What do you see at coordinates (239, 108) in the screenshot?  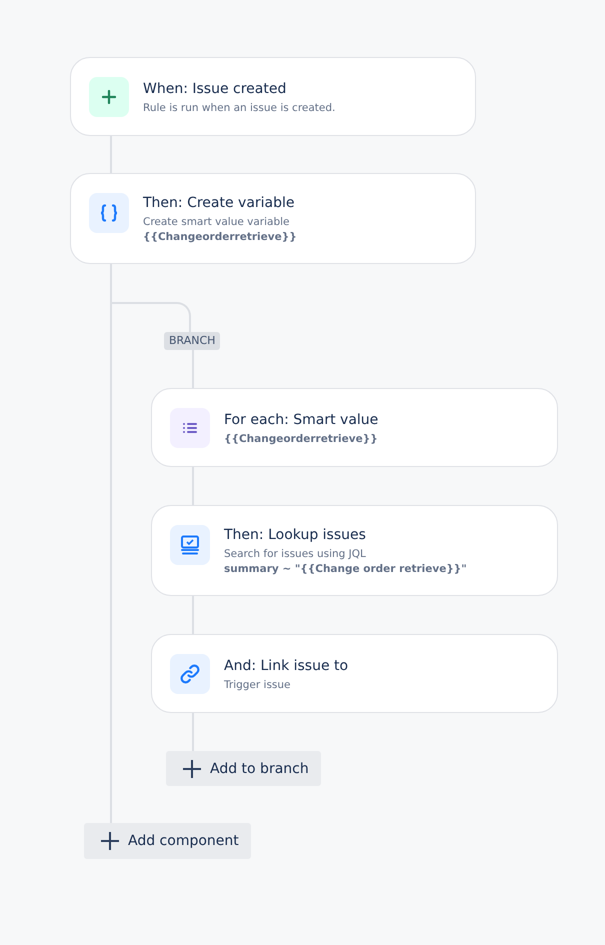 I see `card-description: Rule is run when an issue is created.` at bounding box center [239, 108].